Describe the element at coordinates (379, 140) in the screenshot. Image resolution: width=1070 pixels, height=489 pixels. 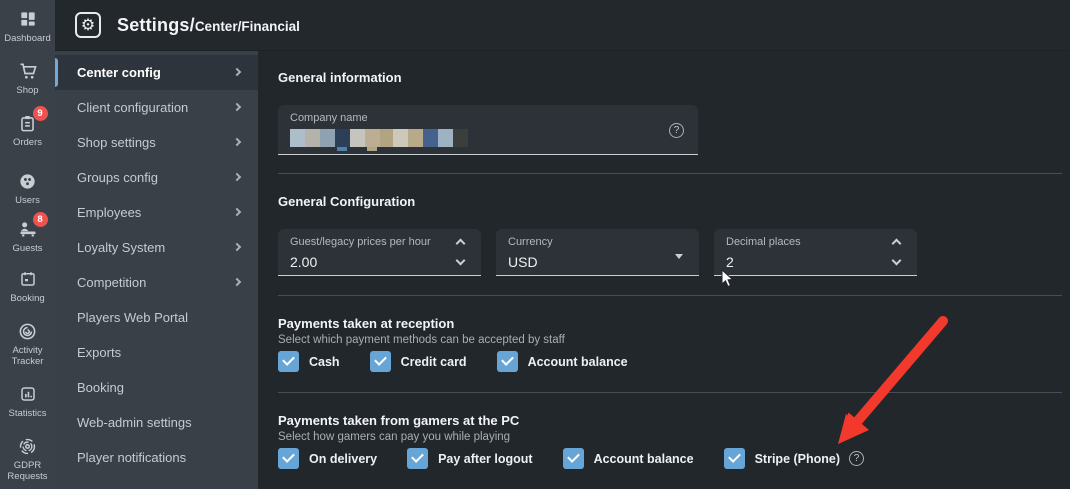
I see `company-name-redacted-value` at that location.